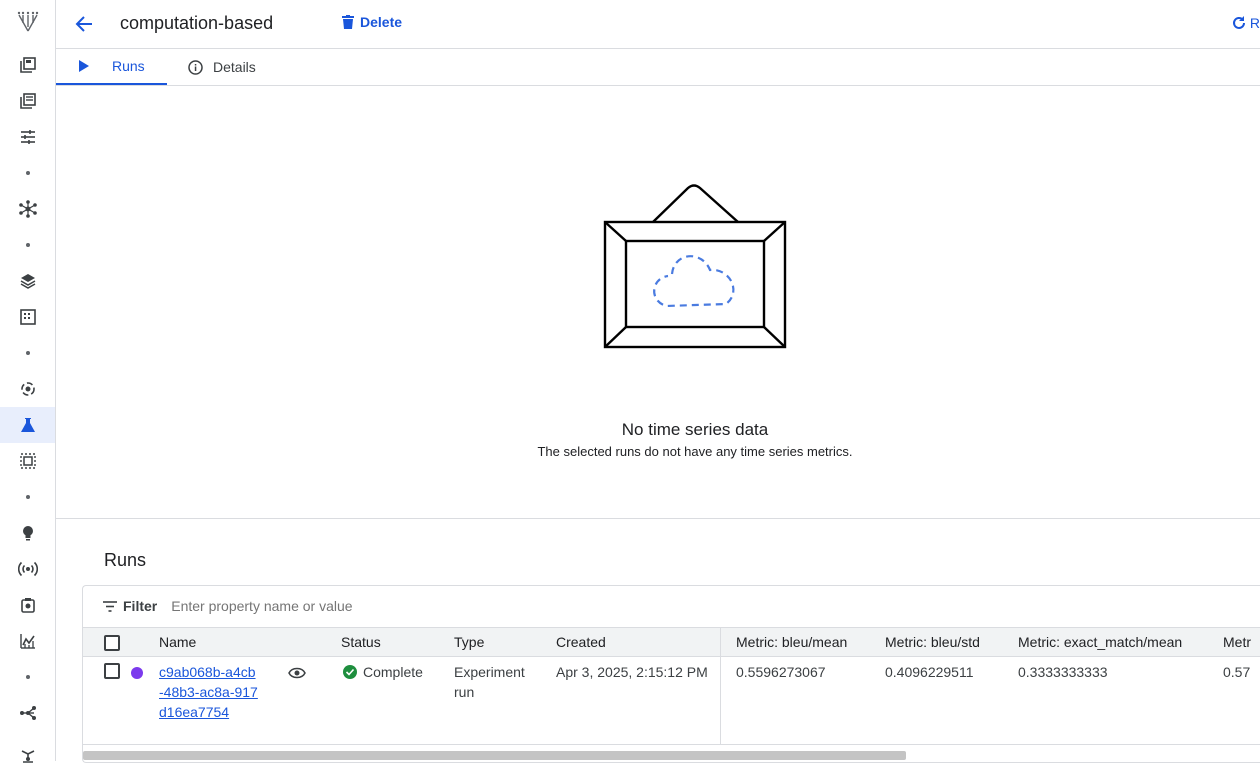  Describe the element at coordinates (1237, 642) in the screenshot. I see `column-header-next-metric: Metr` at that location.